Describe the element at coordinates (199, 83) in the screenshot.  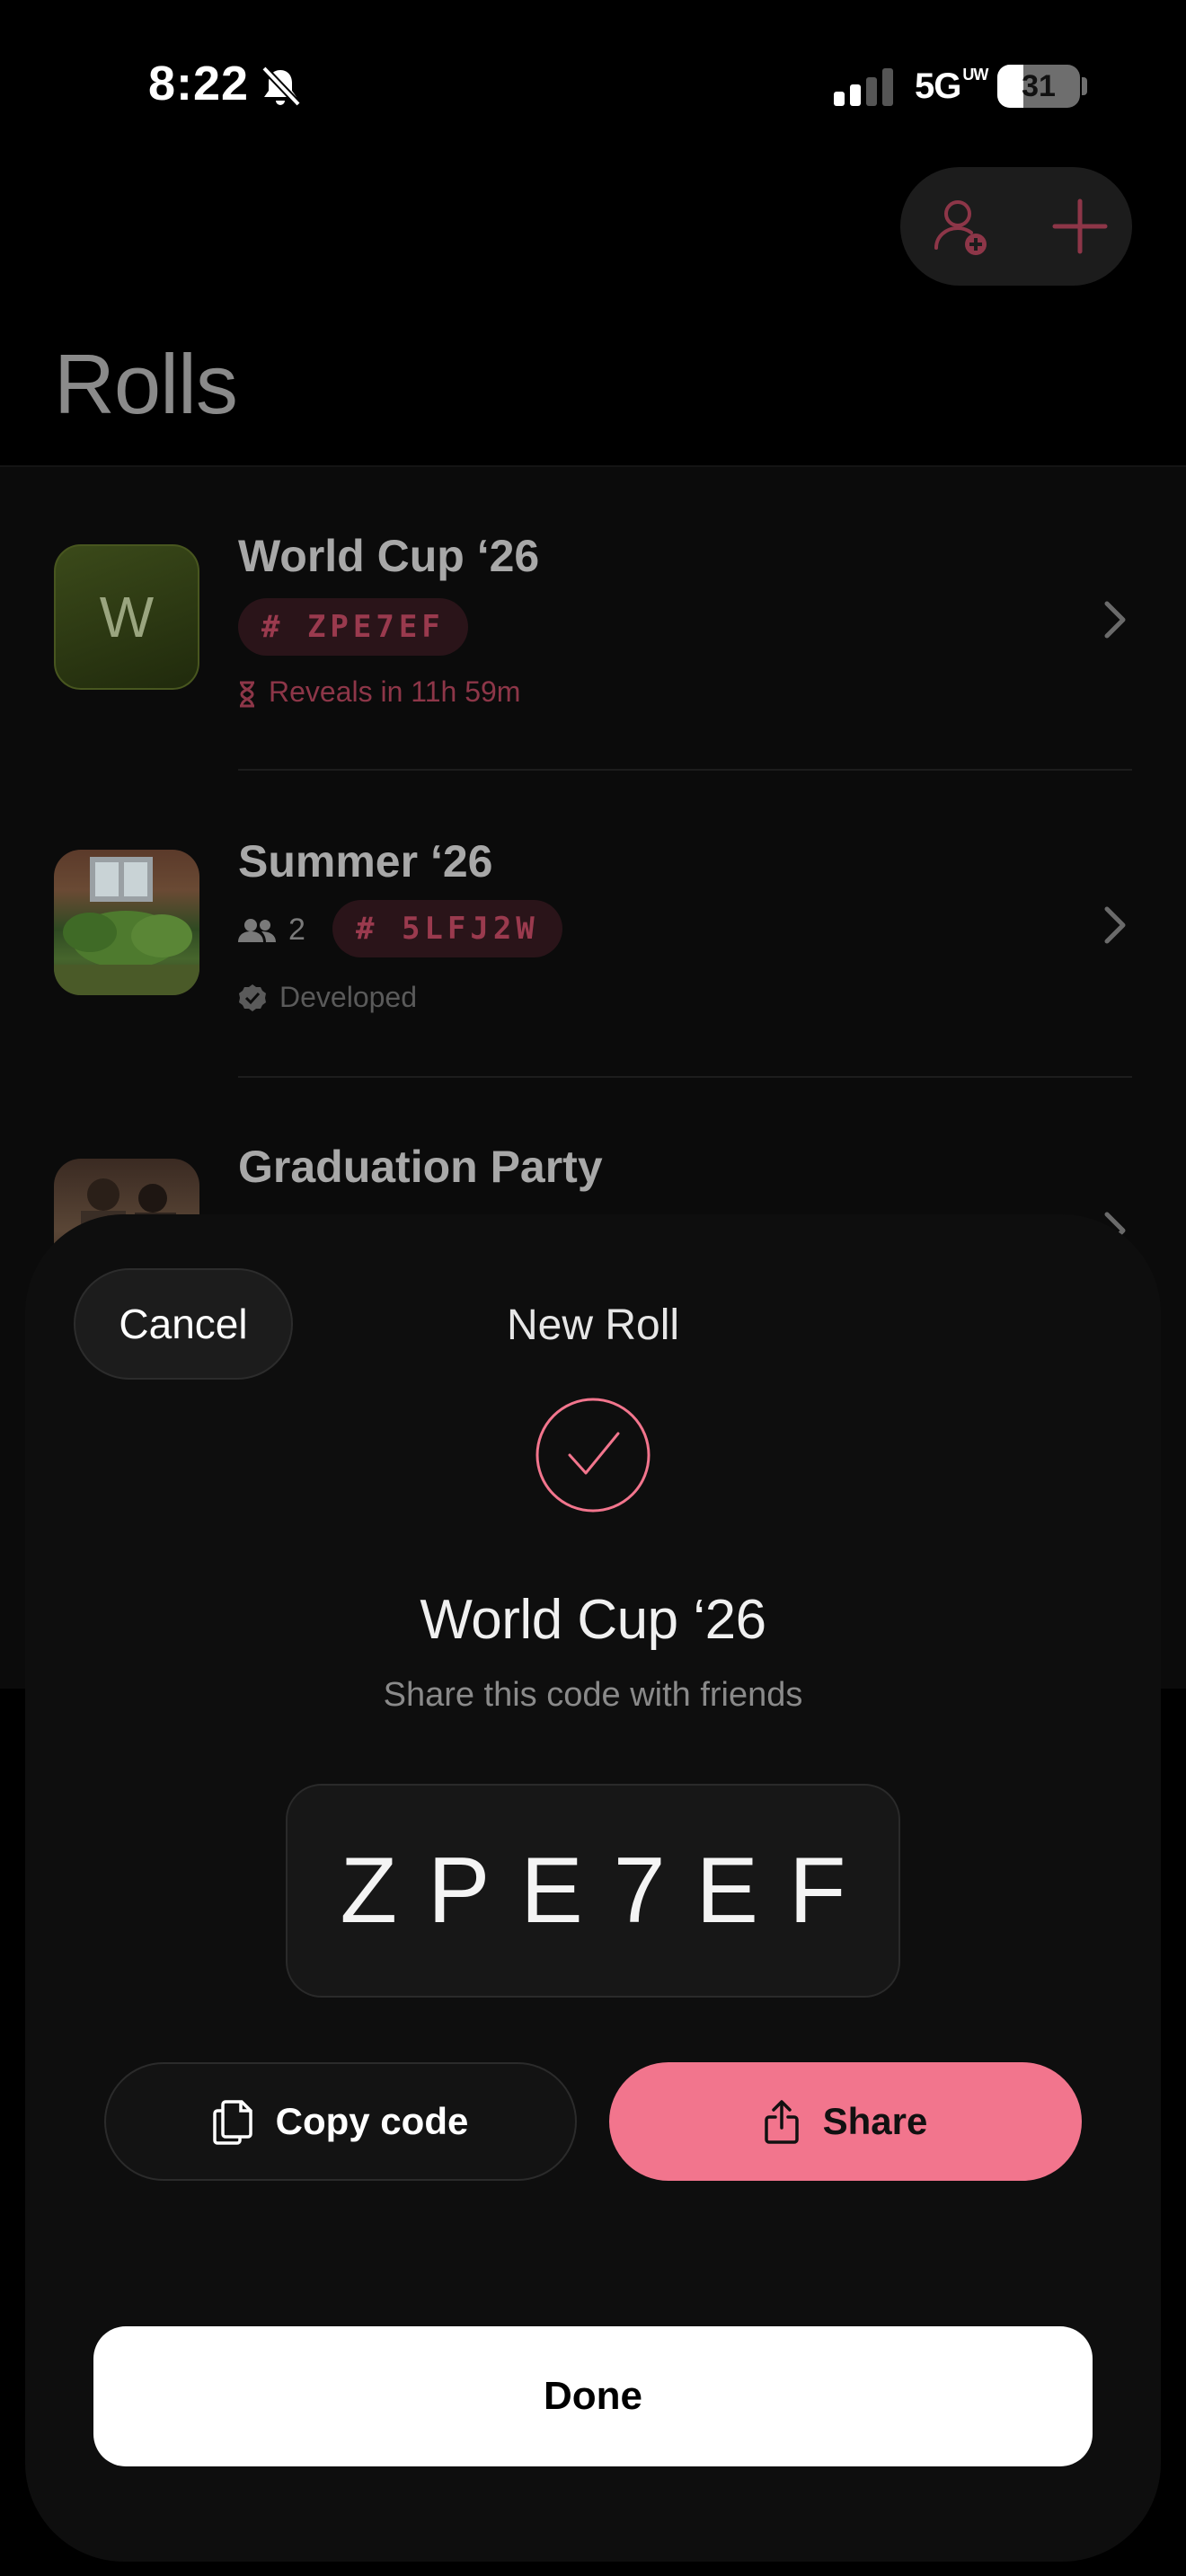
I see `status-time: 8:22` at that location.